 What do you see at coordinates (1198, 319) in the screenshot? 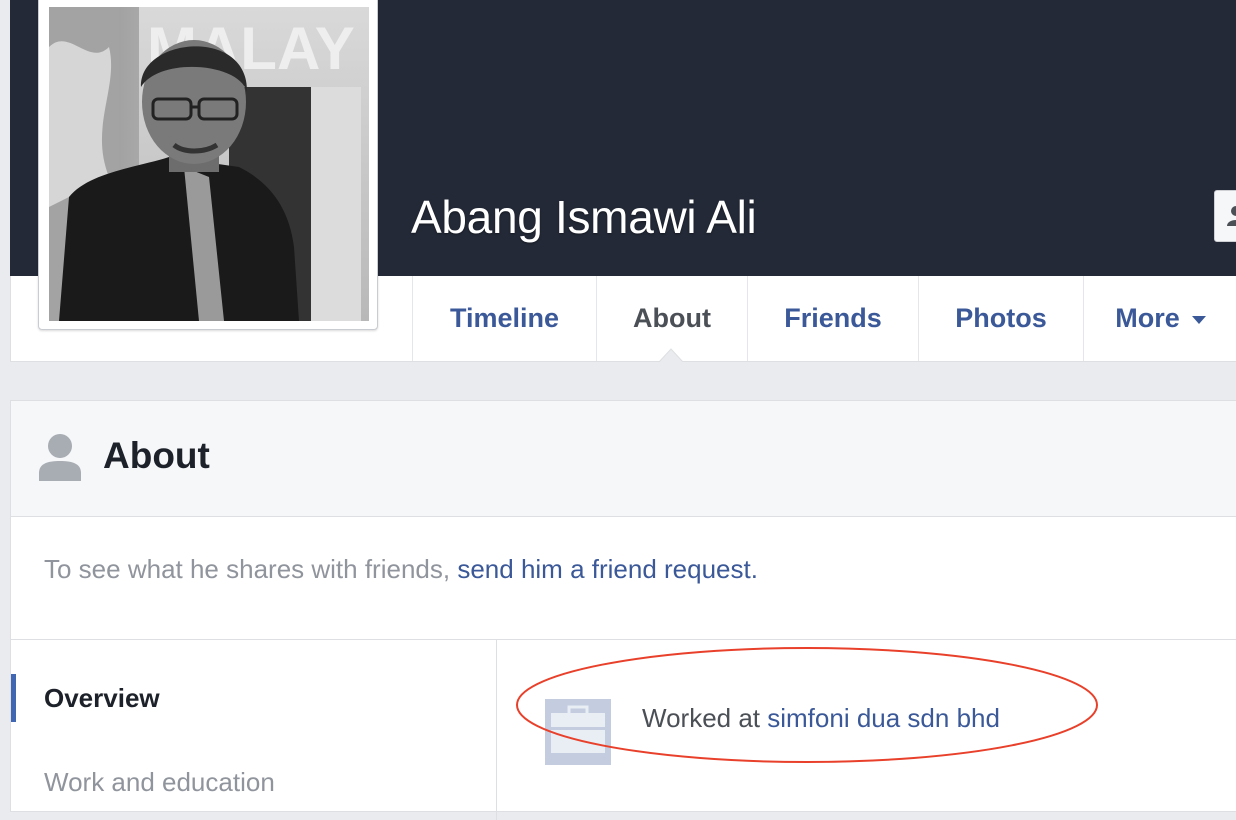
I see `caret-down-icon` at bounding box center [1198, 319].